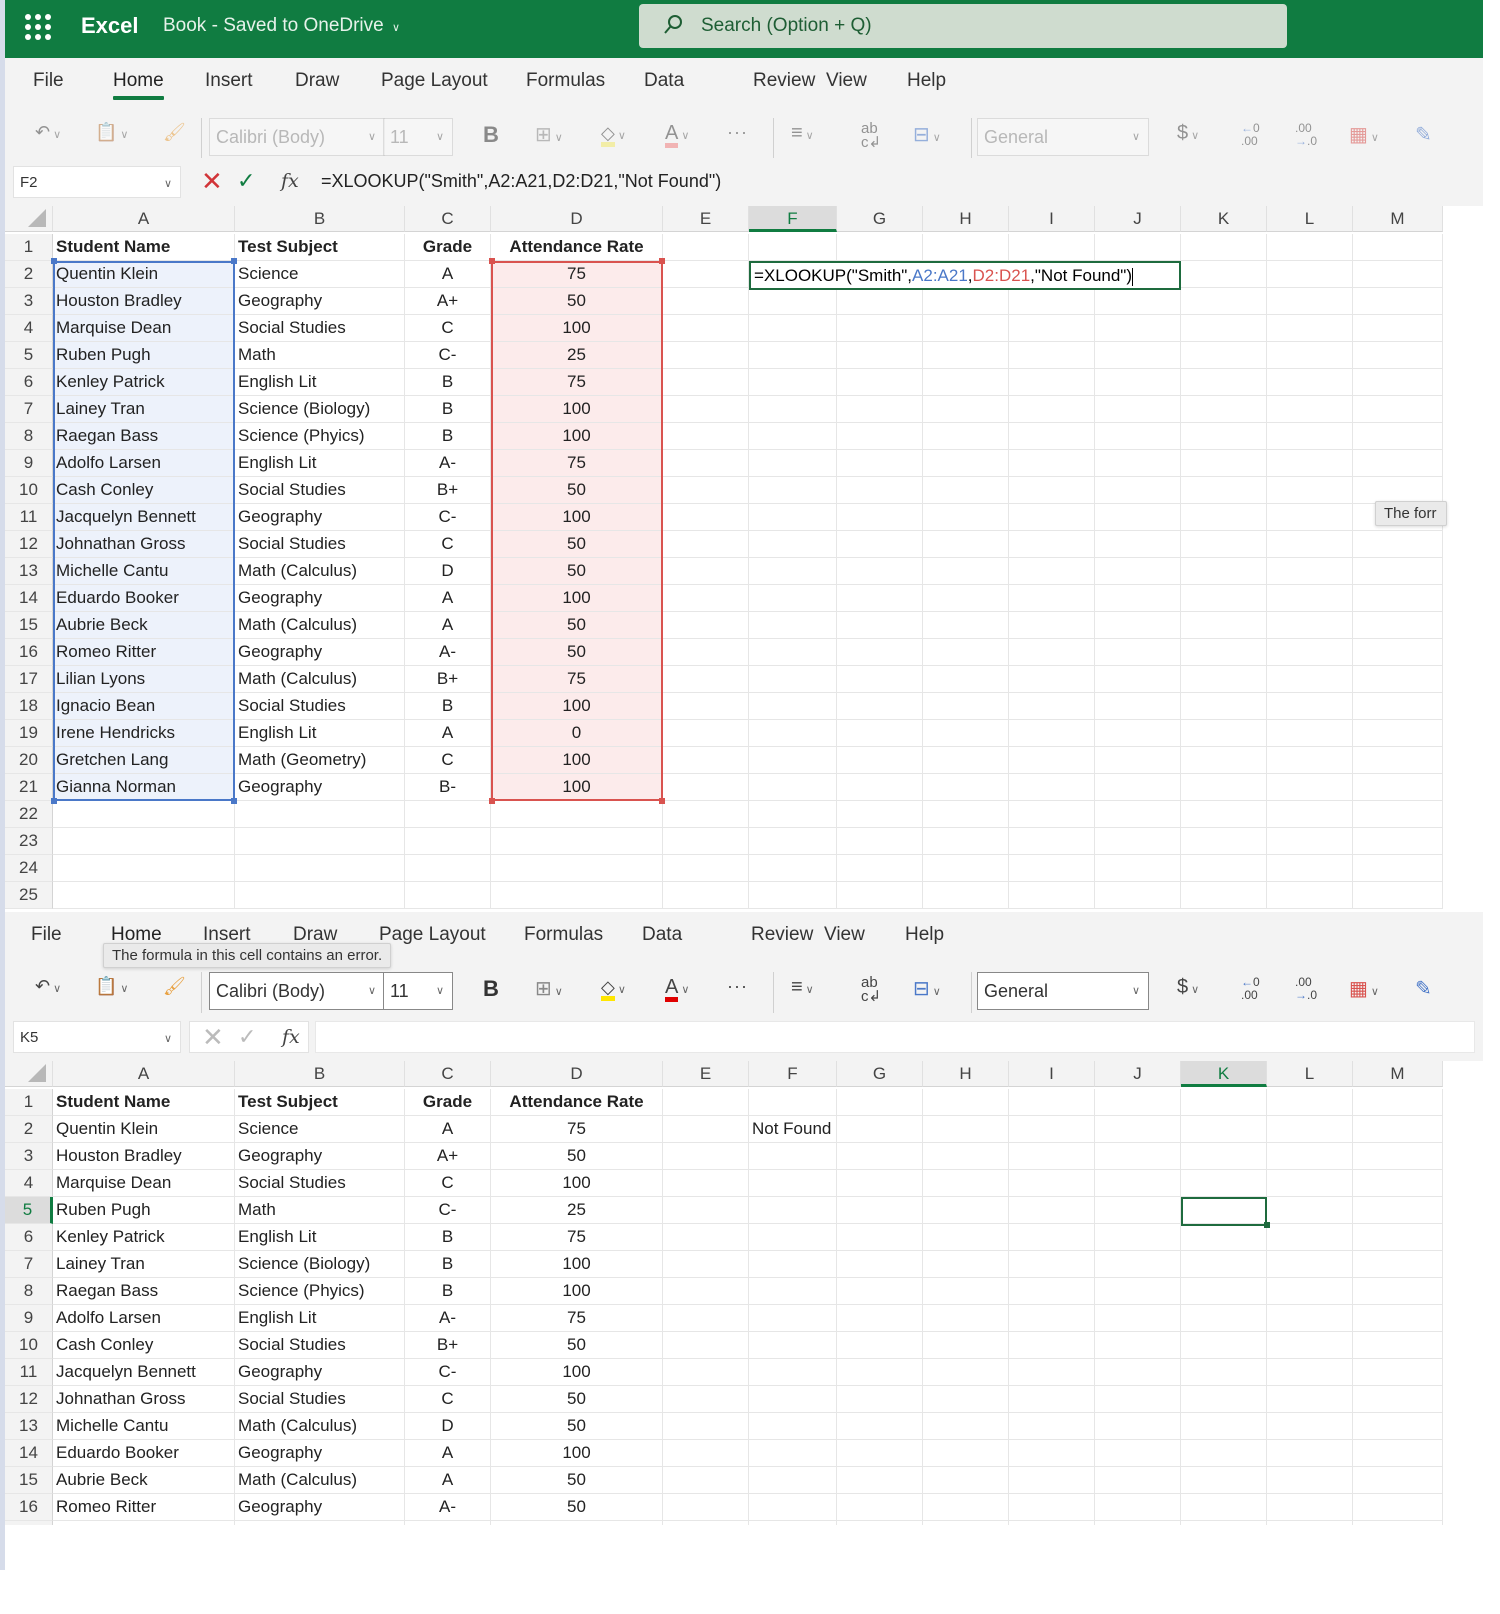 This screenshot has height=1614, width=1500. Describe the element at coordinates (1052, 1523) in the screenshot. I see `cell-I17` at that location.